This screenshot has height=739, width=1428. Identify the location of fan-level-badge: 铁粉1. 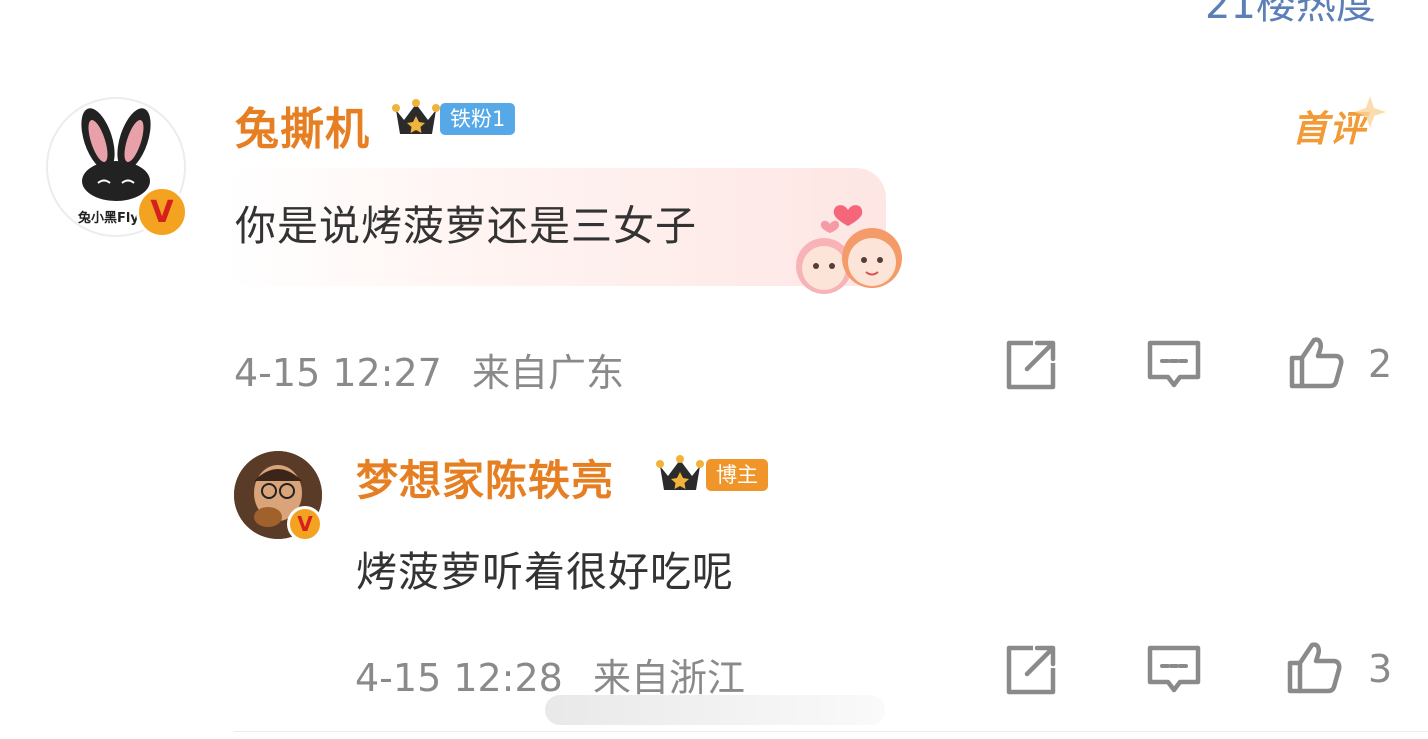
(478, 119).